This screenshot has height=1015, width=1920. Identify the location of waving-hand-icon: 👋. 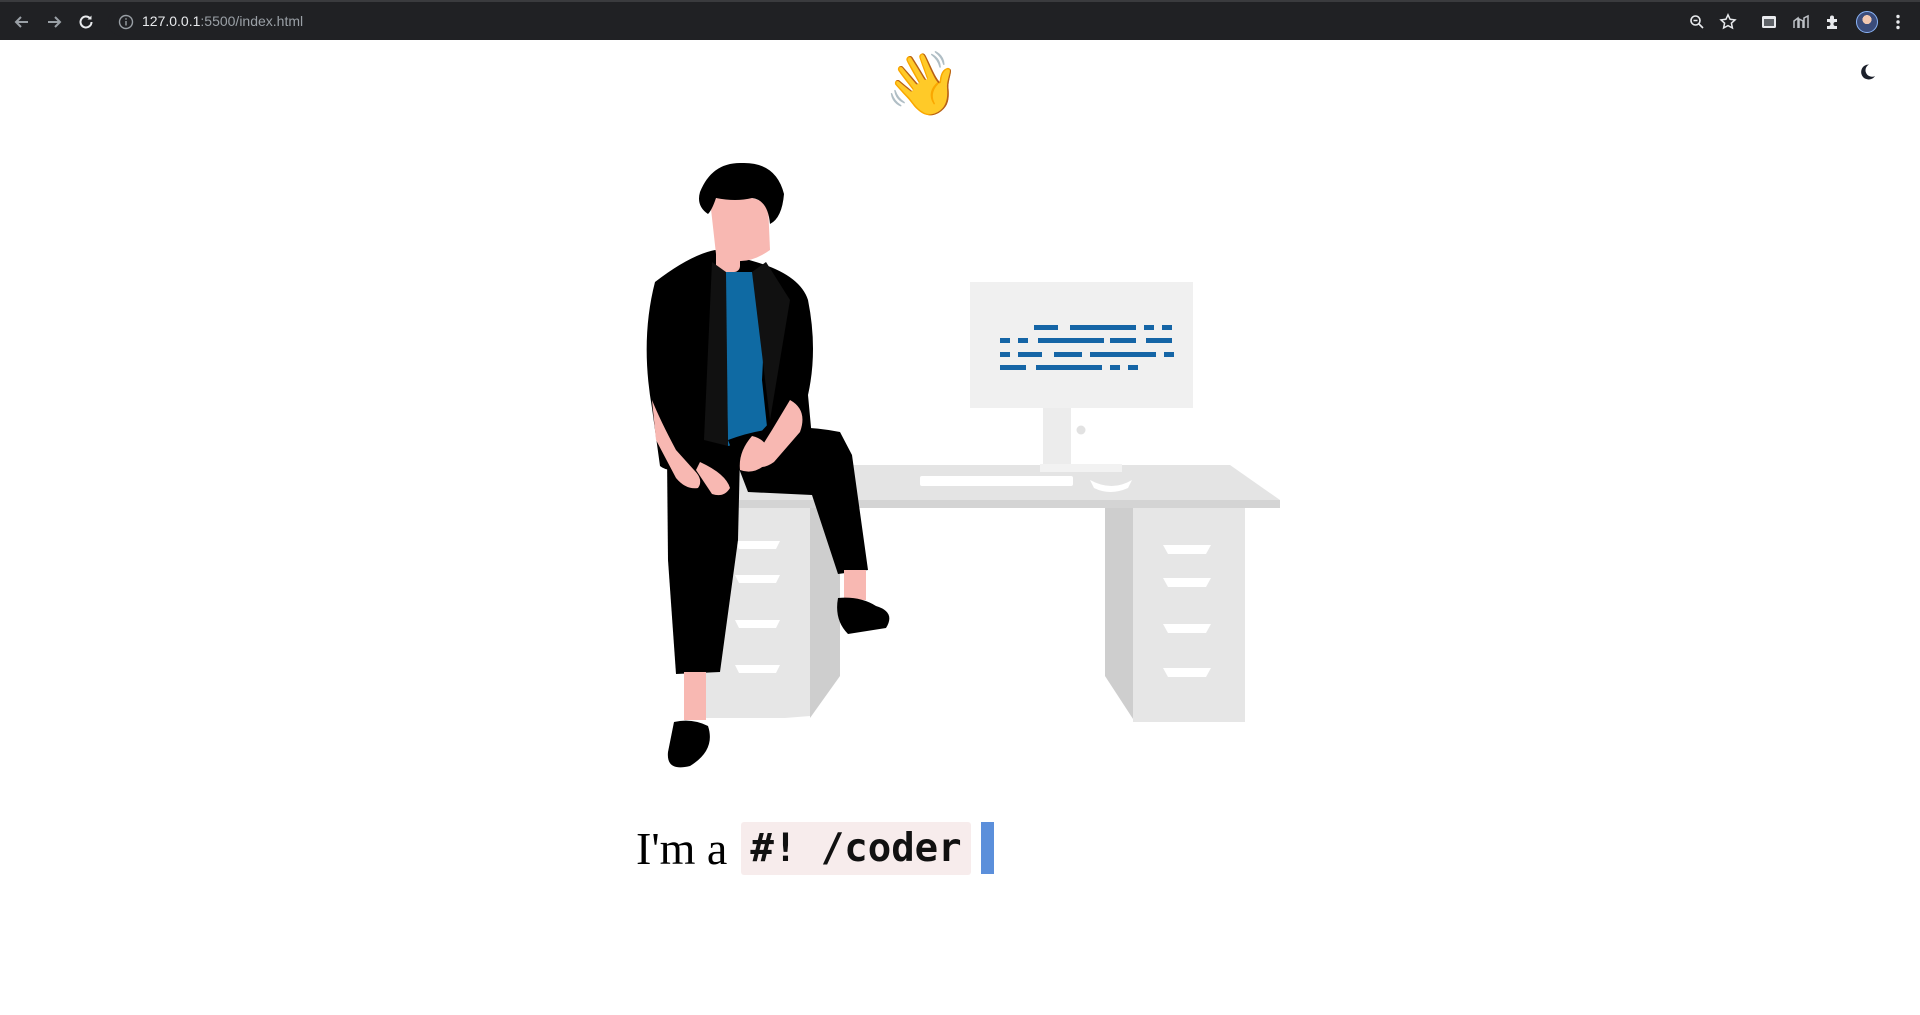
(923, 83).